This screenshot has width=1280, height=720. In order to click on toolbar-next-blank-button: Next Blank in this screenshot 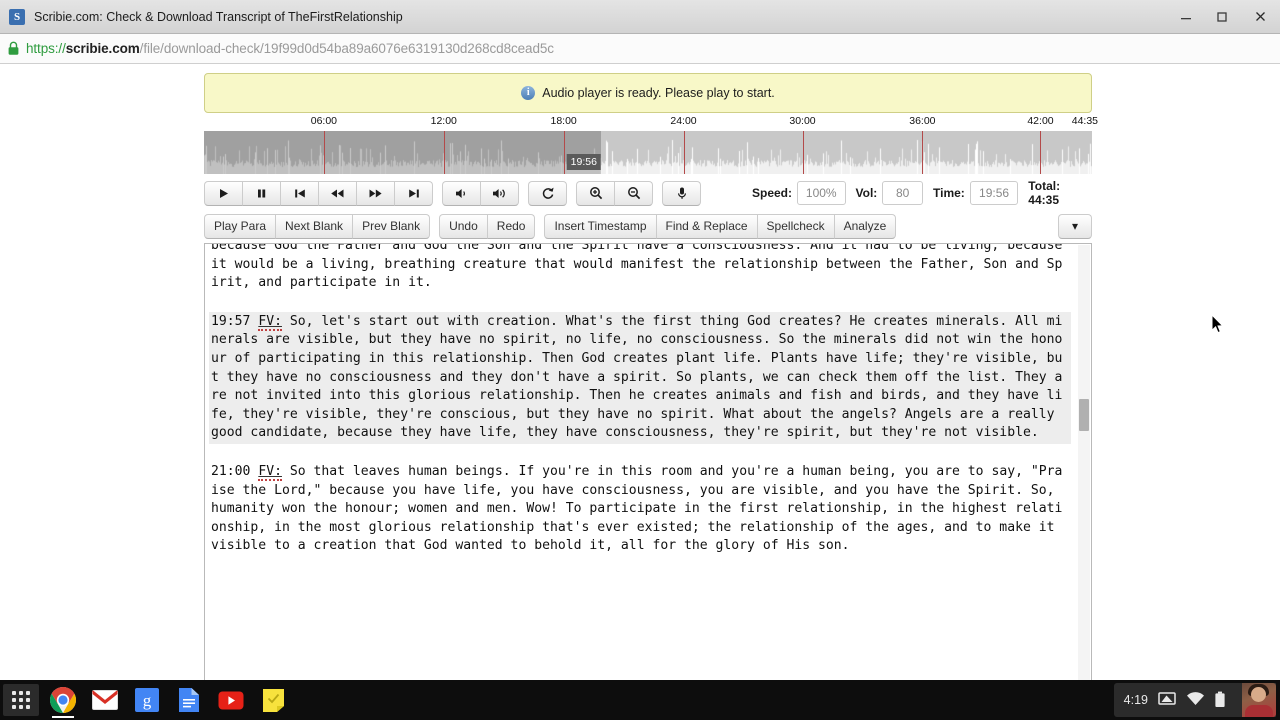, I will do `click(314, 226)`.